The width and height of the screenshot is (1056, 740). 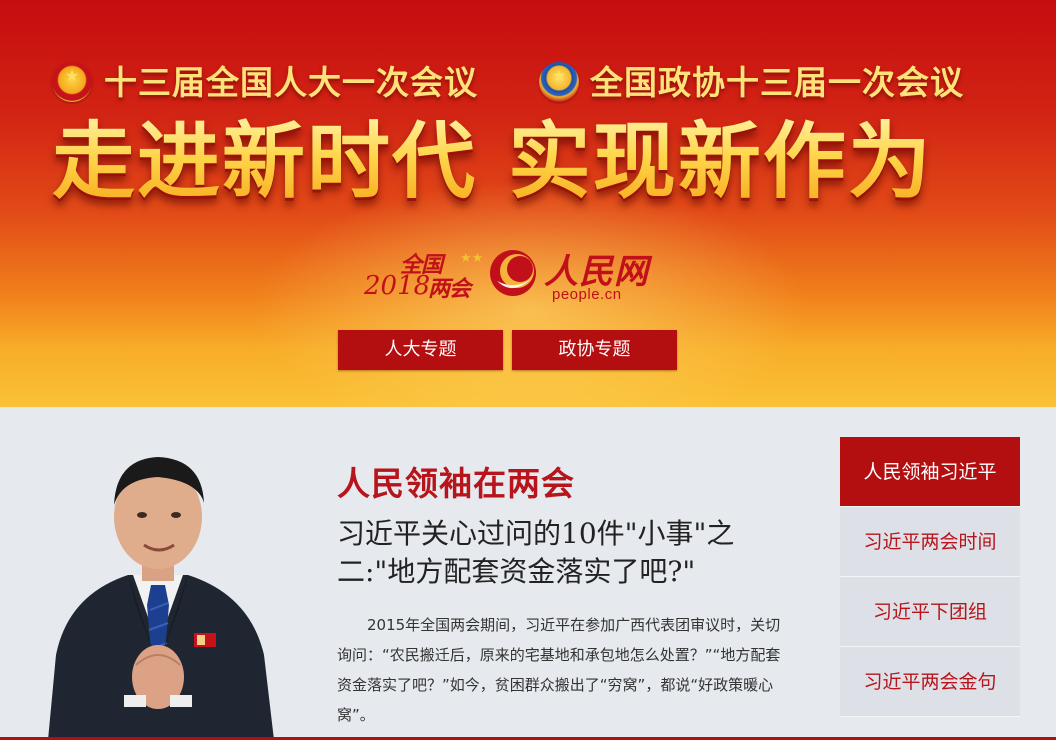 What do you see at coordinates (397, 286) in the screenshot?
I see `logo-event-year: 2018` at bounding box center [397, 286].